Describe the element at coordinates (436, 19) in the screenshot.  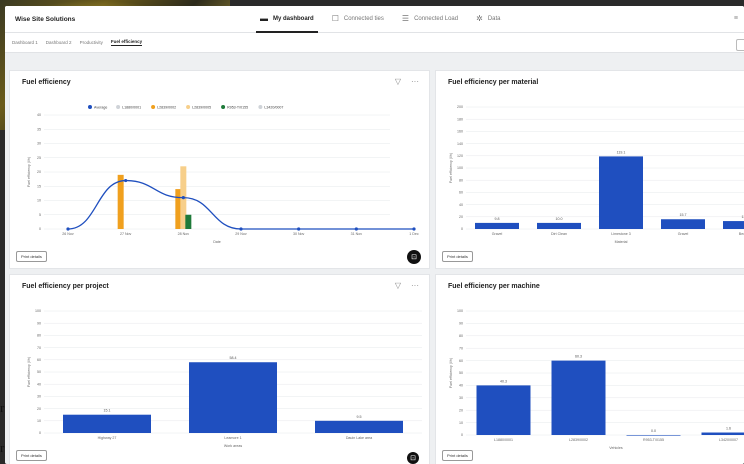
I see `nav-item-label: Connected Load` at that location.